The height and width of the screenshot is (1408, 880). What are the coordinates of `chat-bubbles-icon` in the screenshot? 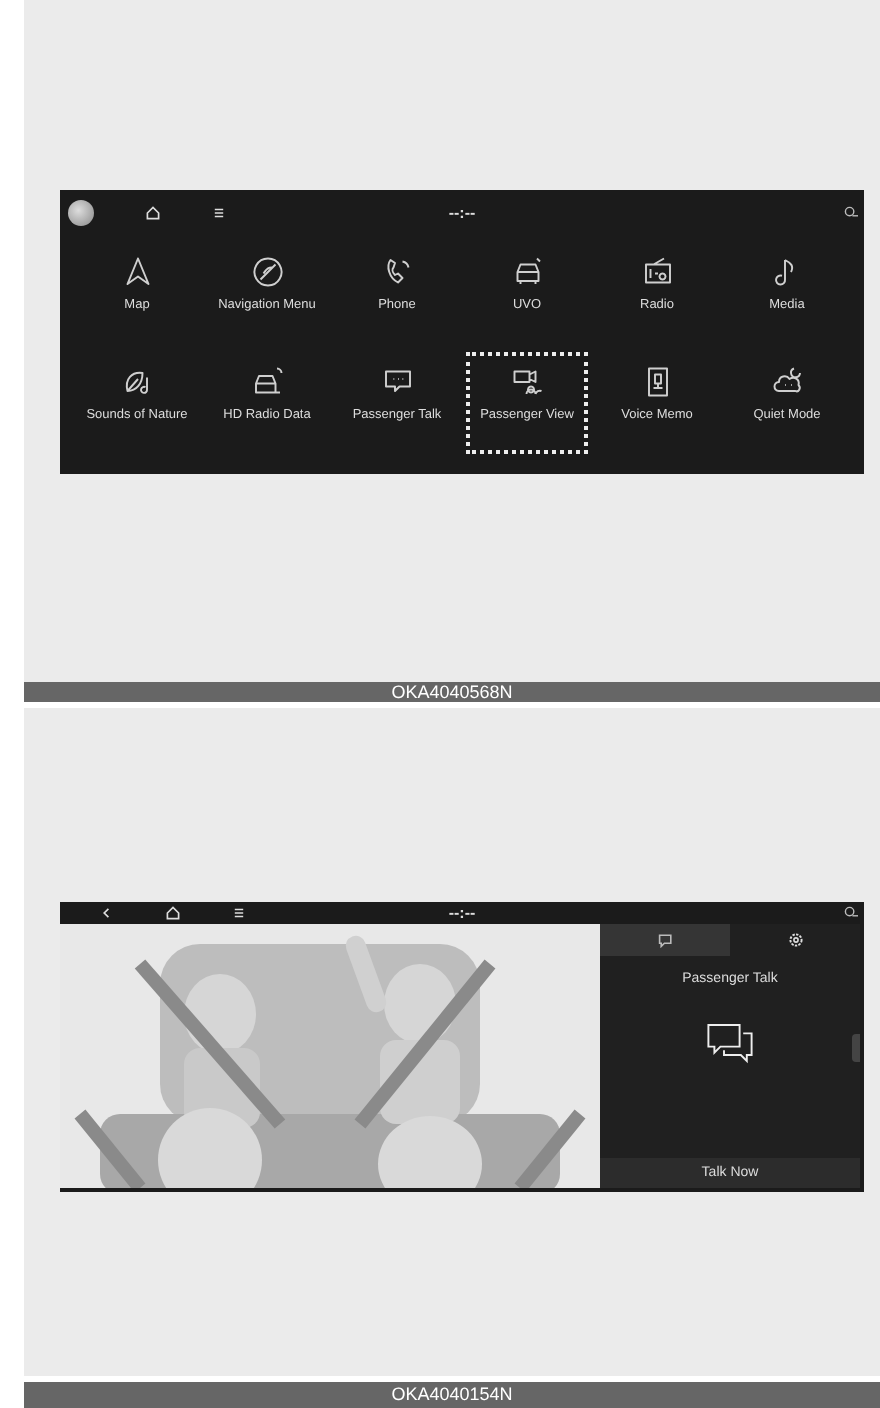 It's located at (730, 1042).